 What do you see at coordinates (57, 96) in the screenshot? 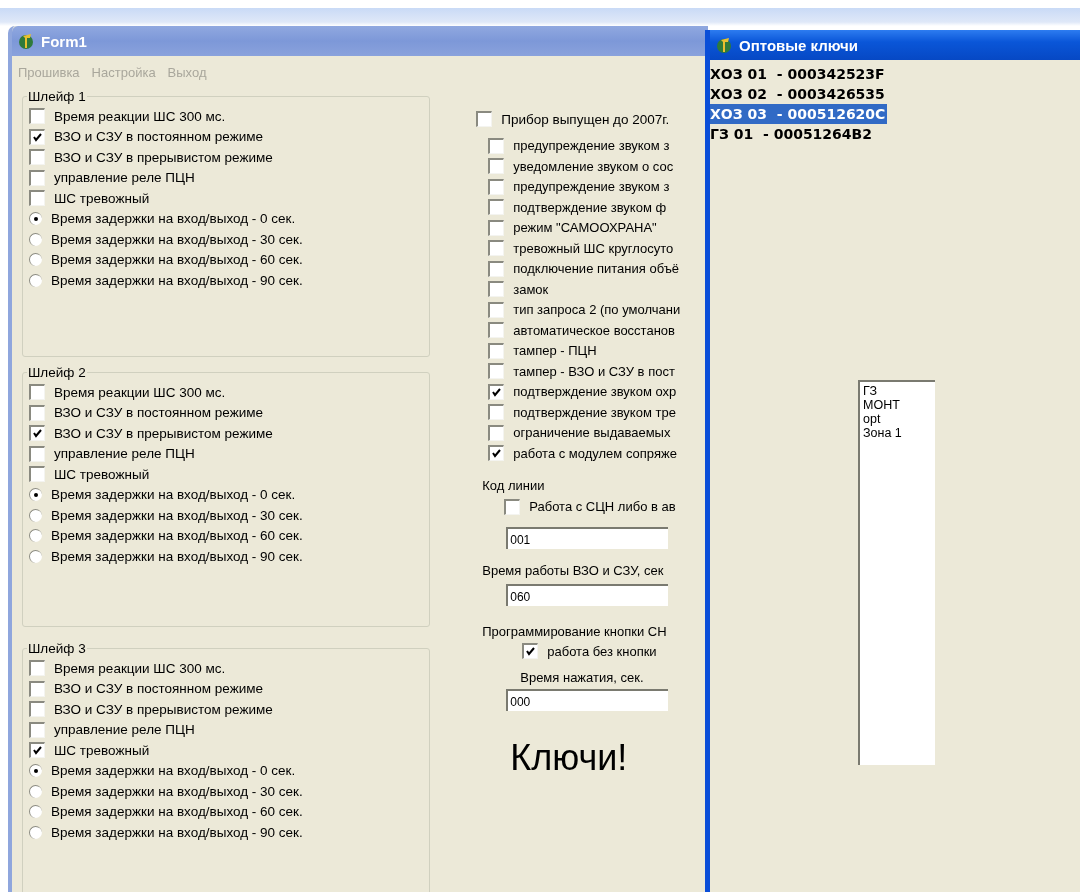
I see `group-title: Шлейф 1` at bounding box center [57, 96].